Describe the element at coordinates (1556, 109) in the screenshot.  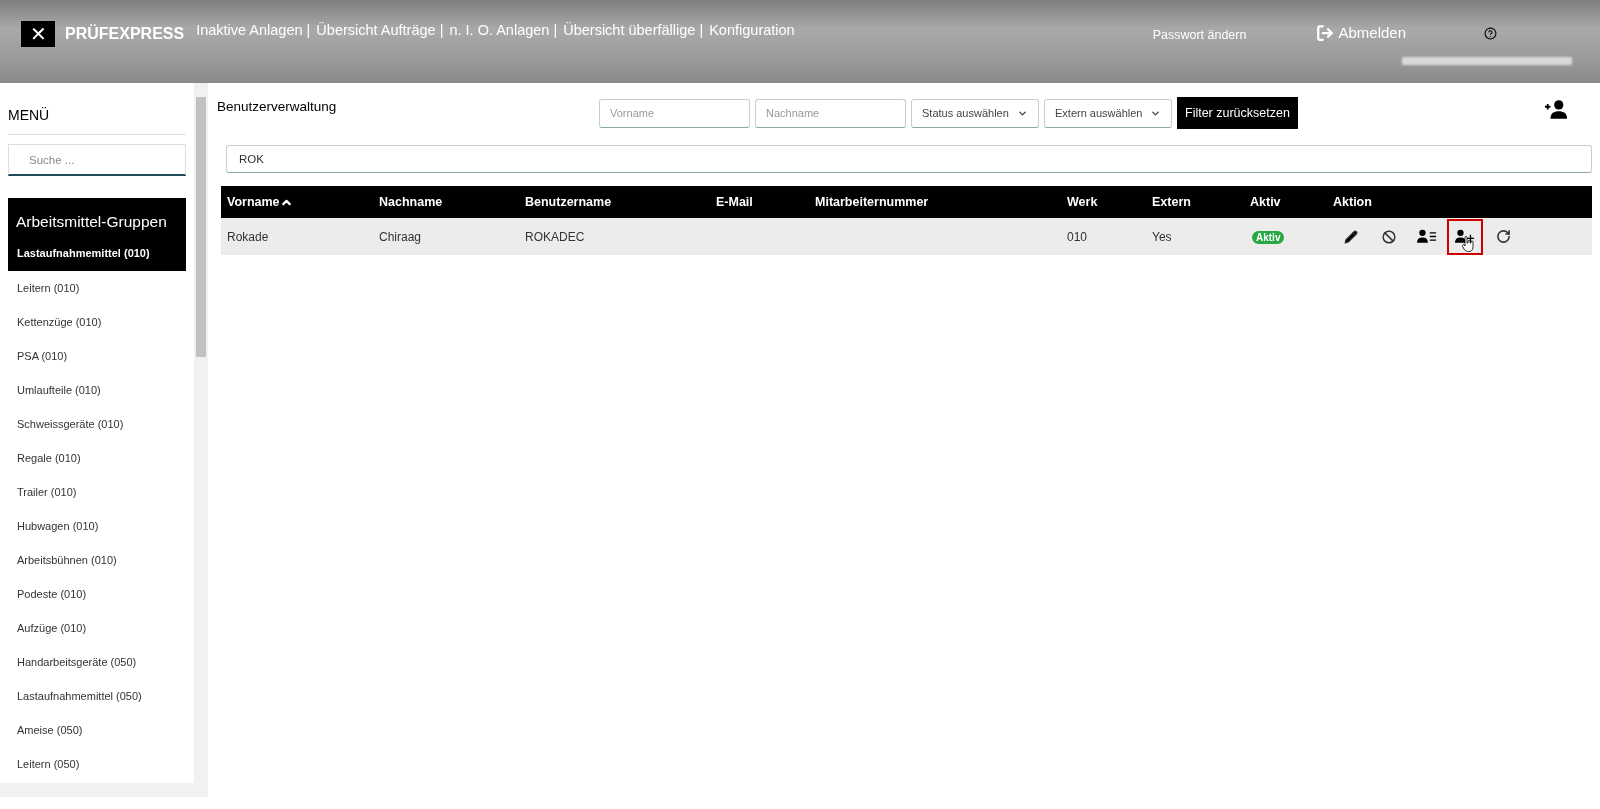
I see `add-user-icon` at that location.